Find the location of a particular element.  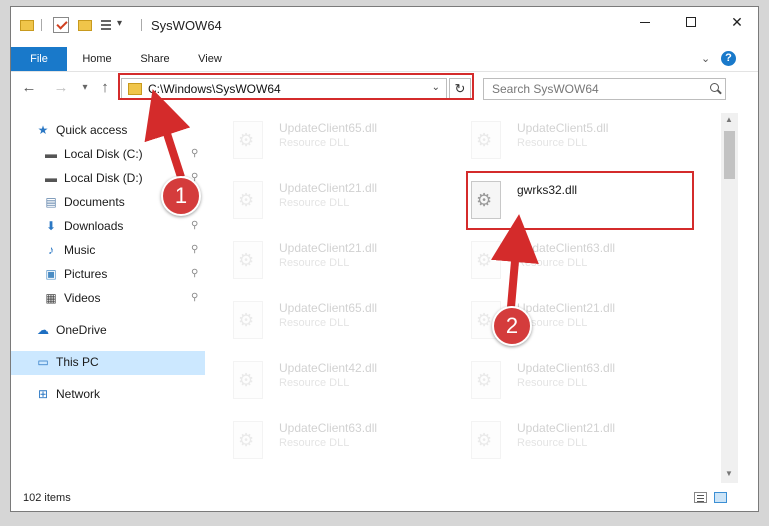

step-1-callout: 1 is located at coordinates (181, 196).